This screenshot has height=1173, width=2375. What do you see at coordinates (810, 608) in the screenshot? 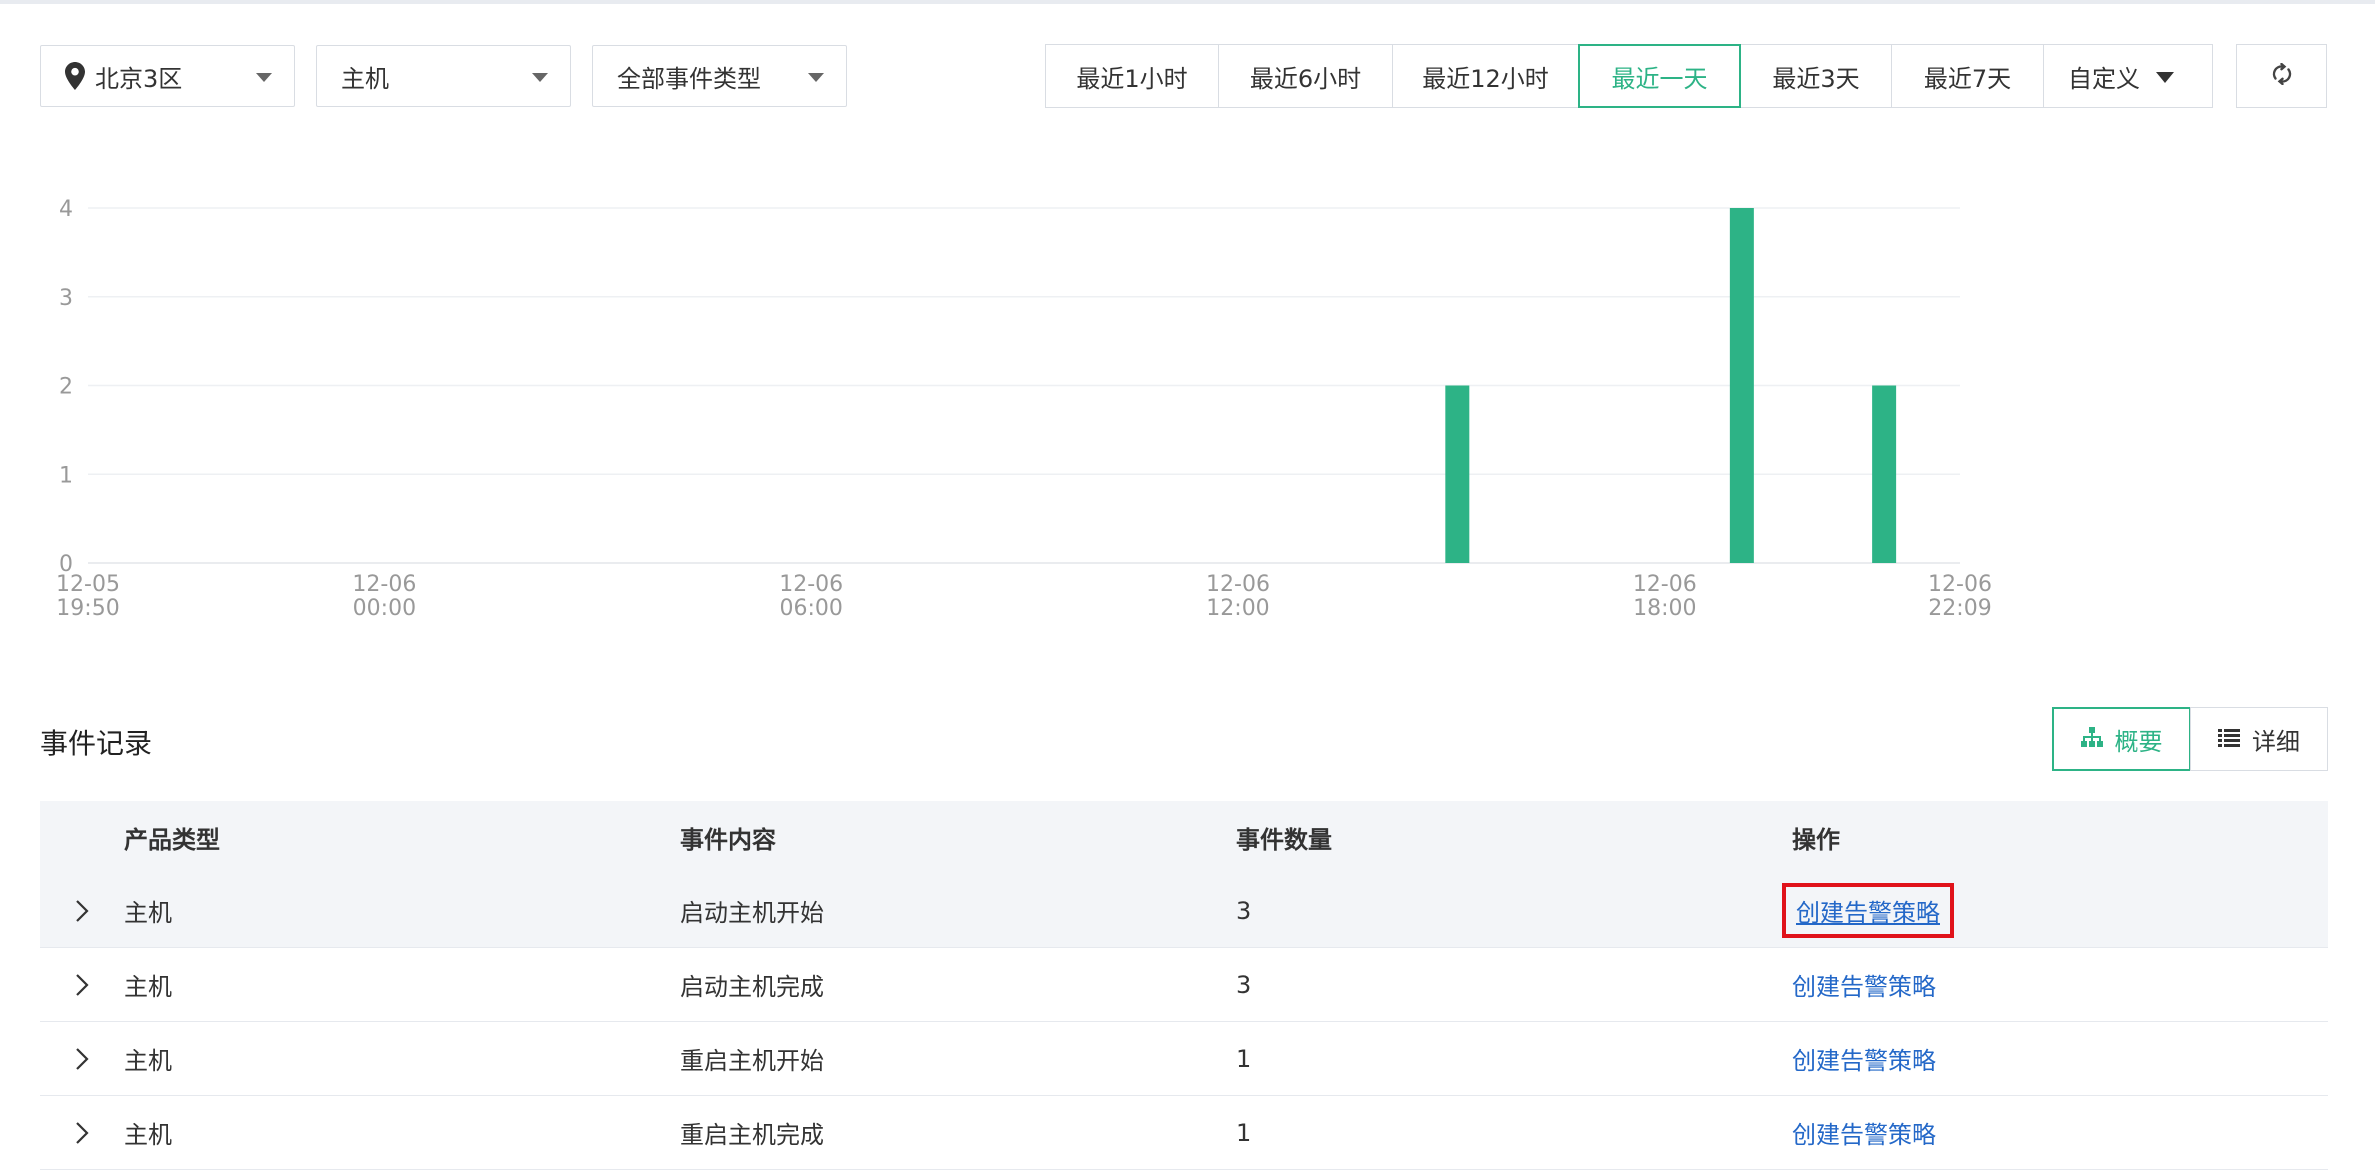
I see `chart-x-tick-time: 06:00` at bounding box center [810, 608].